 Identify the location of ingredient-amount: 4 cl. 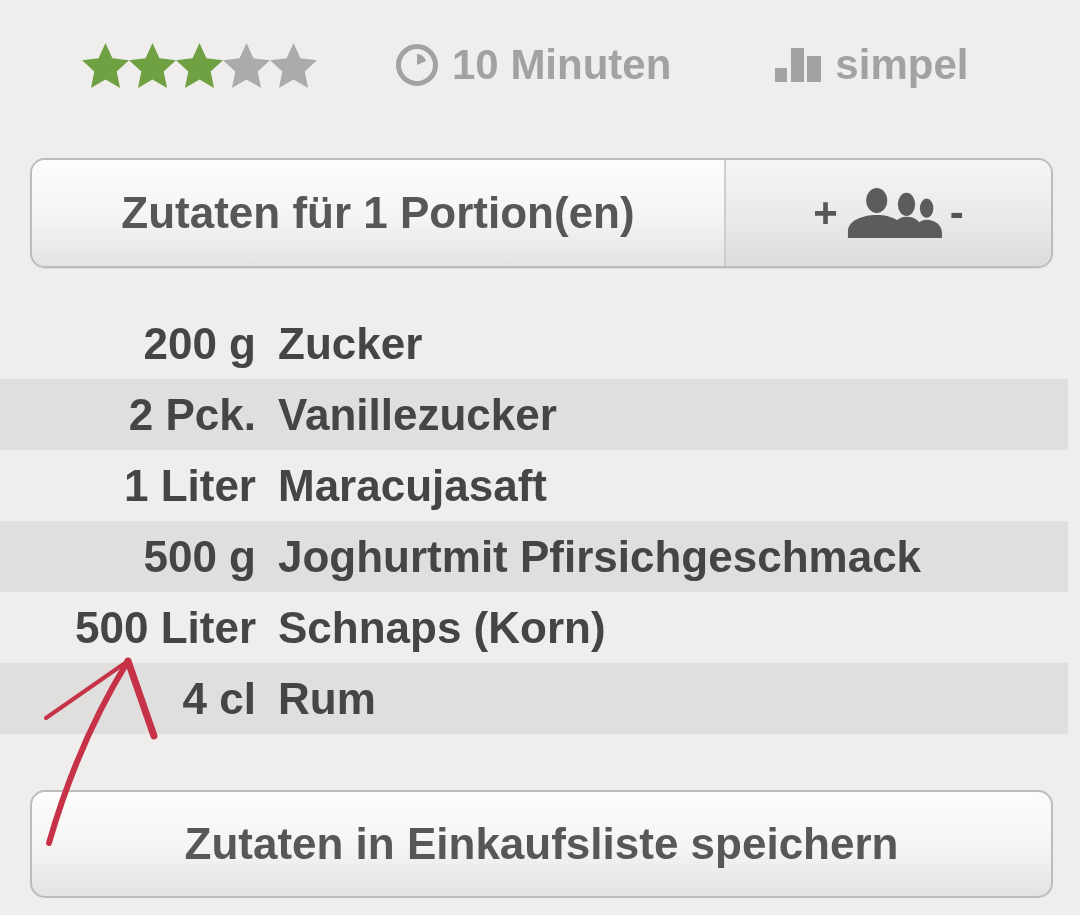
(219, 698).